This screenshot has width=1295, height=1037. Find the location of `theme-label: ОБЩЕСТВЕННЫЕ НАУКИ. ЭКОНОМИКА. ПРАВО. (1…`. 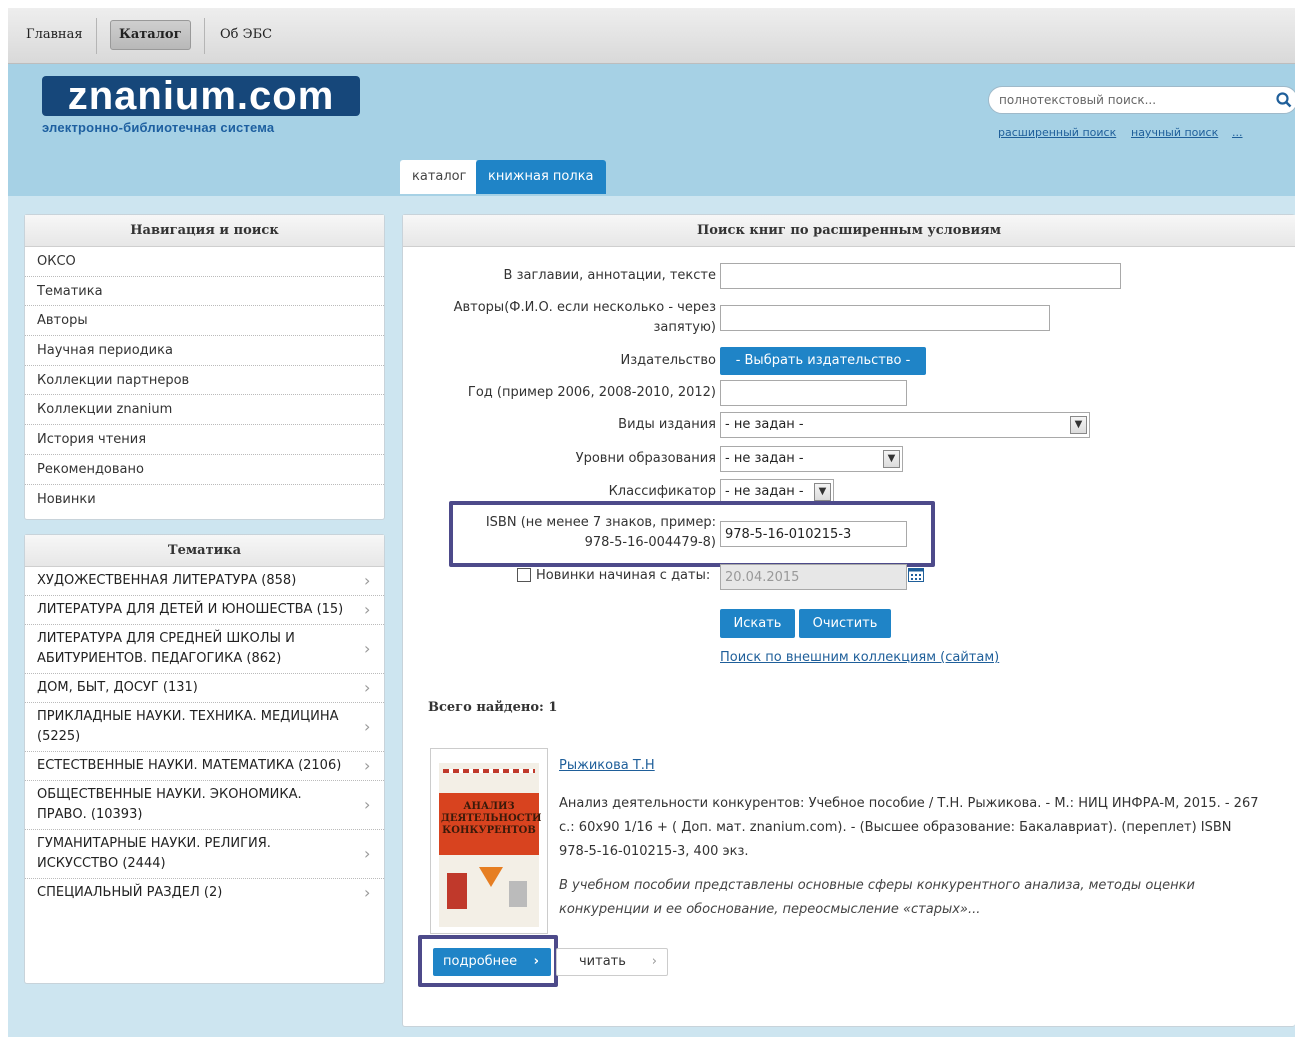

theme-label: ОБЩЕСТВЕННЫЕ НАУКИ. ЭКОНОМИКА. ПРАВО. (1… is located at coordinates (169, 804).